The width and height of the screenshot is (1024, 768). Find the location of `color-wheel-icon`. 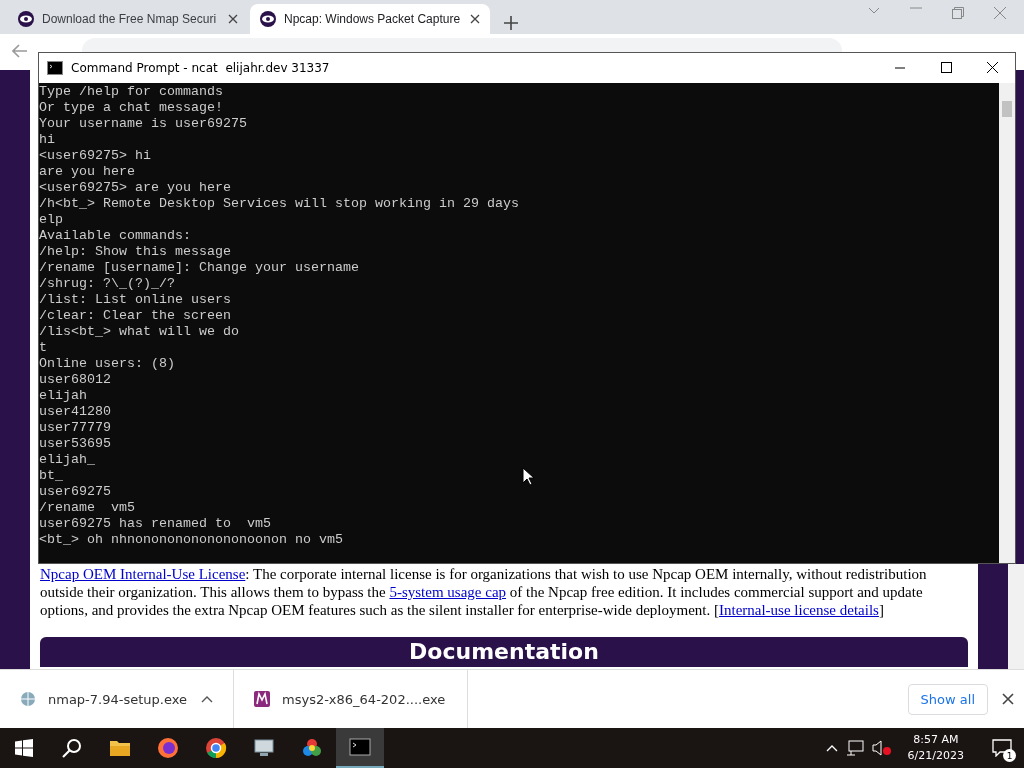

color-wheel-icon is located at coordinates (312, 748).